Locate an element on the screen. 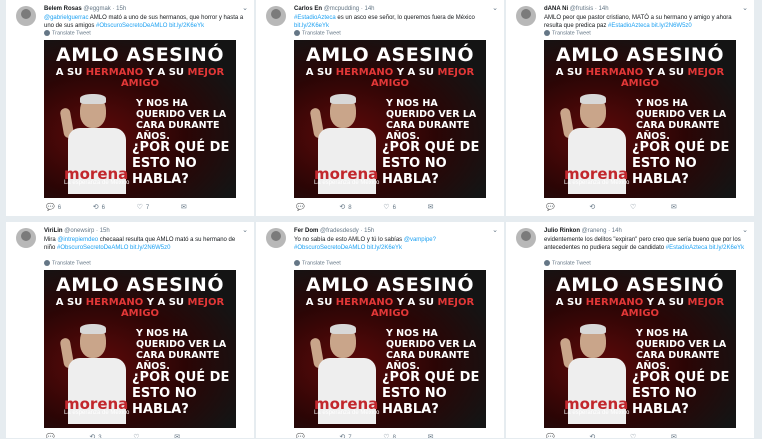 Image resolution: width=762 pixels, height=439 pixels. author-handle: @frutisis is located at coordinates (581, 9).